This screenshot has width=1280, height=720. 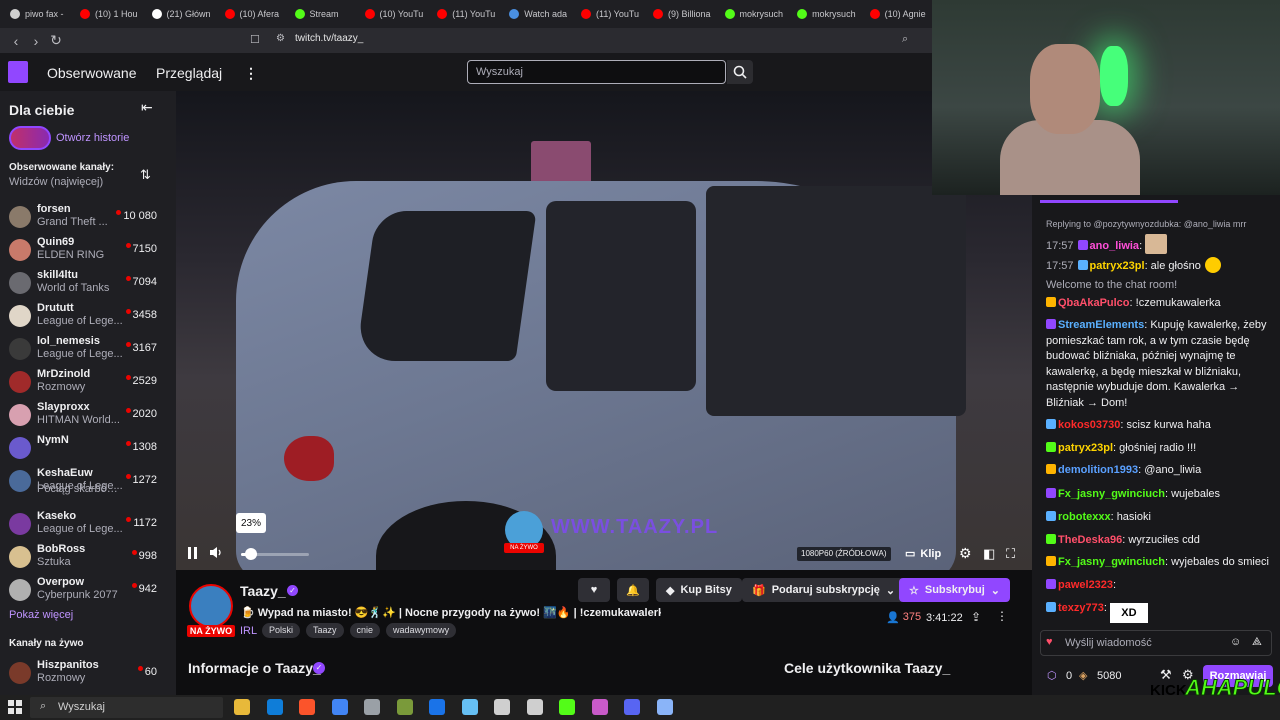 I want to click on volume-icon, so click(x=215, y=552).